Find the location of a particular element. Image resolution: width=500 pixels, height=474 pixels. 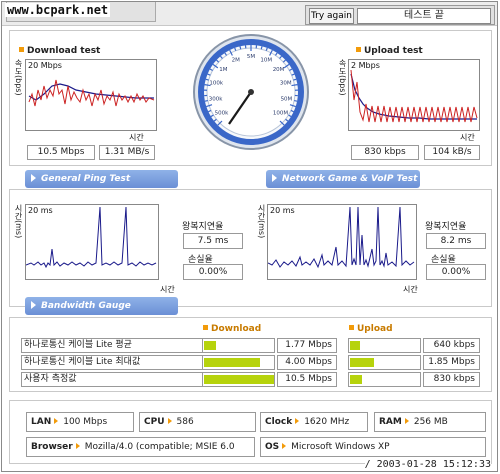

browser-value: Mozilla/4.0 (compatible; MSIE 6.0 is located at coordinates (159, 447).